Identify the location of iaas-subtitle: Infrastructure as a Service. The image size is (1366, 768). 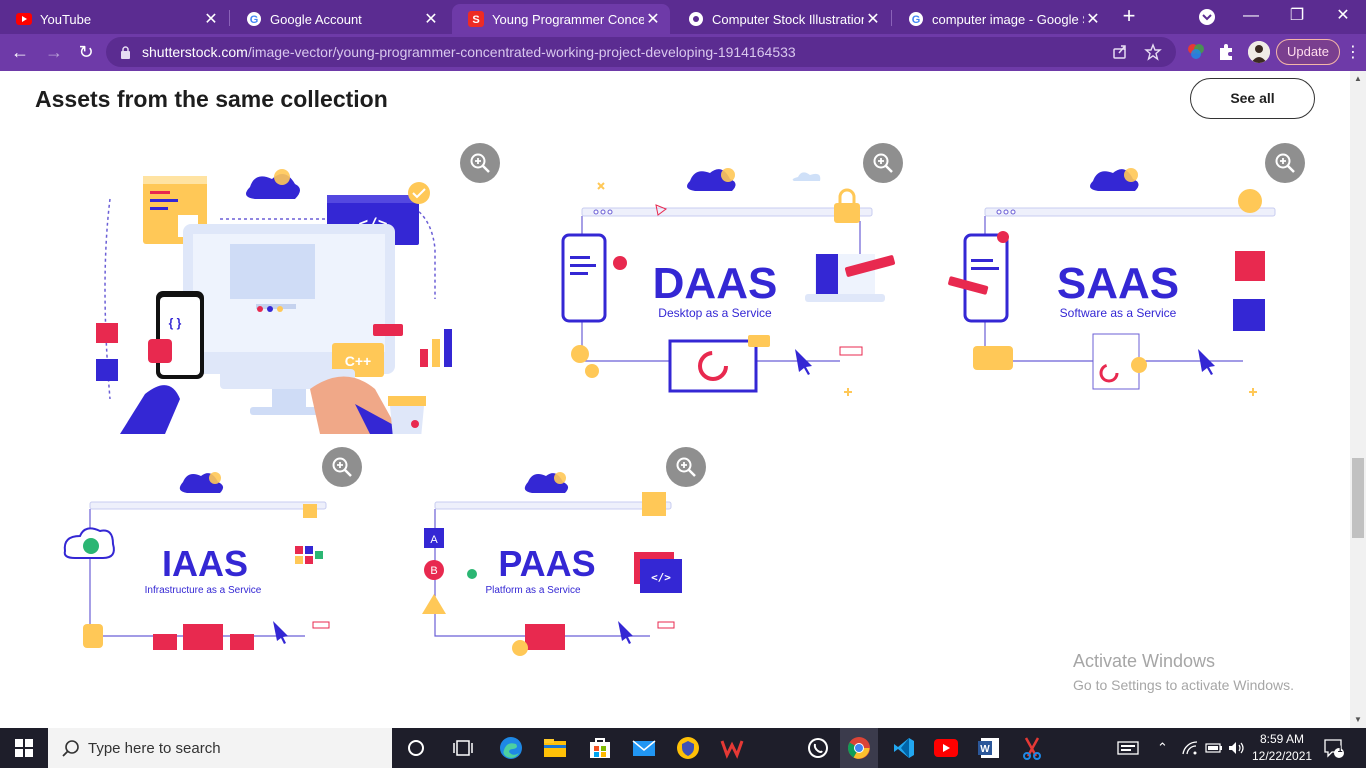
(203, 590).